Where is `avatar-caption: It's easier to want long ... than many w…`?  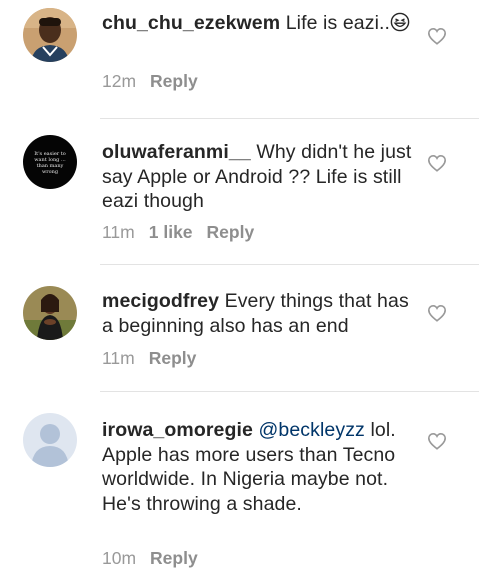
avatar-caption: It's easier to want long ... than many w… is located at coordinates (50, 163).